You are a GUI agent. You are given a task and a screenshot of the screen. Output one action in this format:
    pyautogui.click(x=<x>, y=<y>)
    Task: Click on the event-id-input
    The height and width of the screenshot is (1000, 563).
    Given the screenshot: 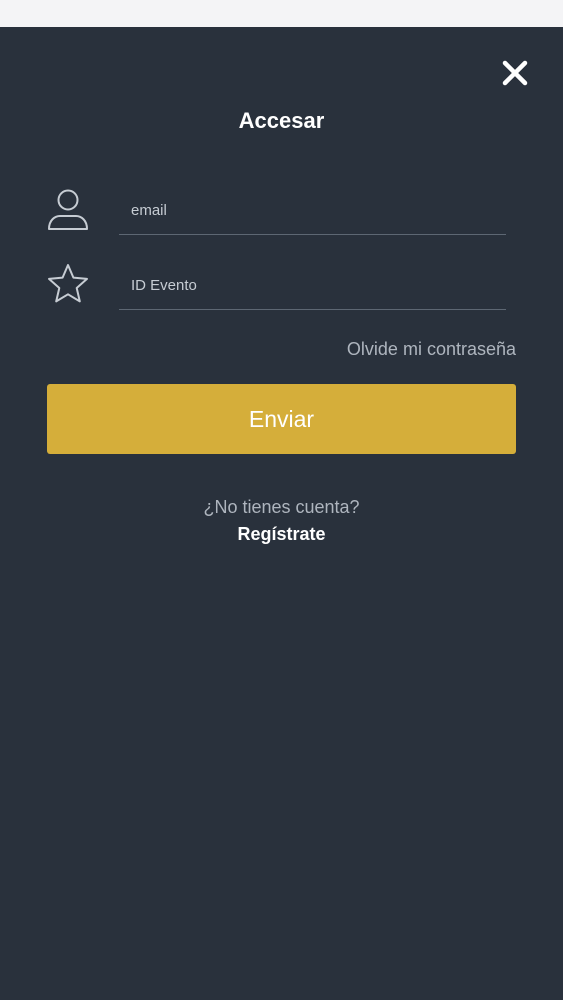 What is the action you would take?
    pyautogui.click(x=312, y=285)
    